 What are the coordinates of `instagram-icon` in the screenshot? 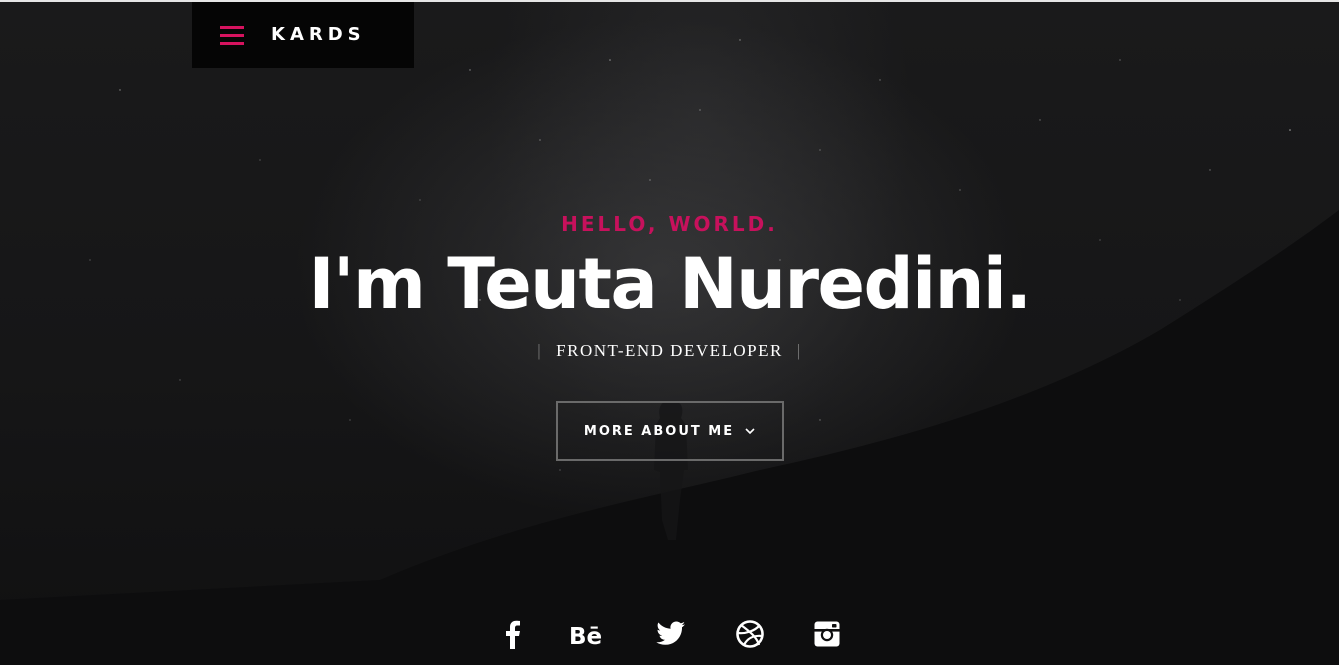 It's located at (827, 634).